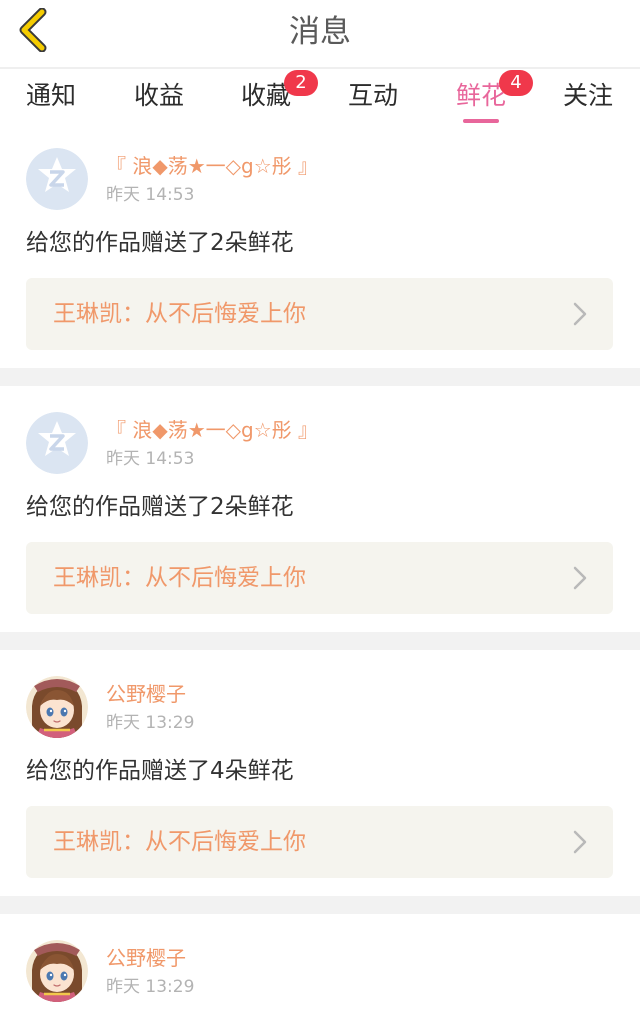 This screenshot has width=640, height=1015. What do you see at coordinates (494, 90) in the screenshot?
I see `tab-flowers: 鲜花 4` at bounding box center [494, 90].